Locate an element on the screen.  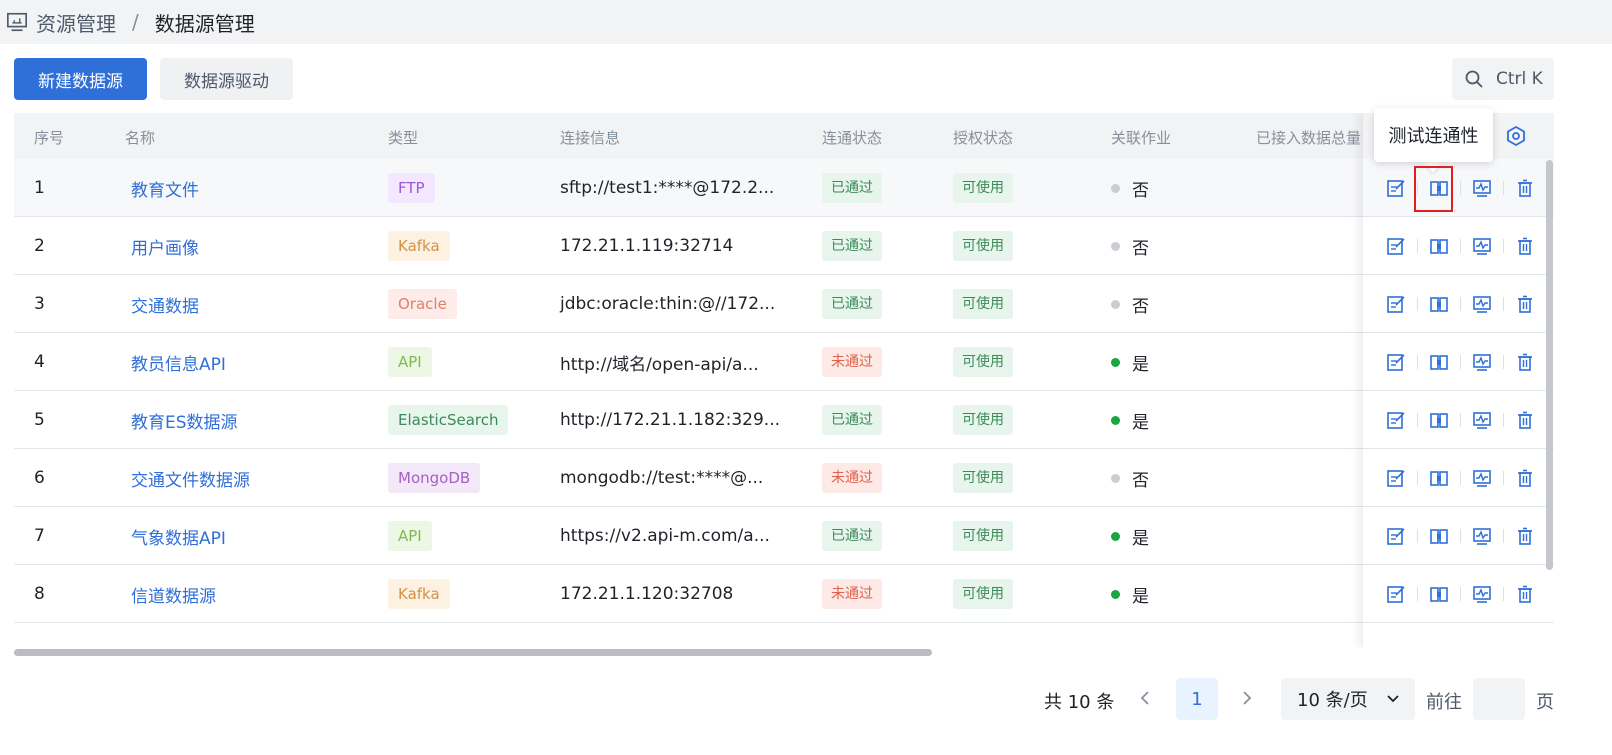
vertical-scrollbar is located at coordinates (1549, 365).